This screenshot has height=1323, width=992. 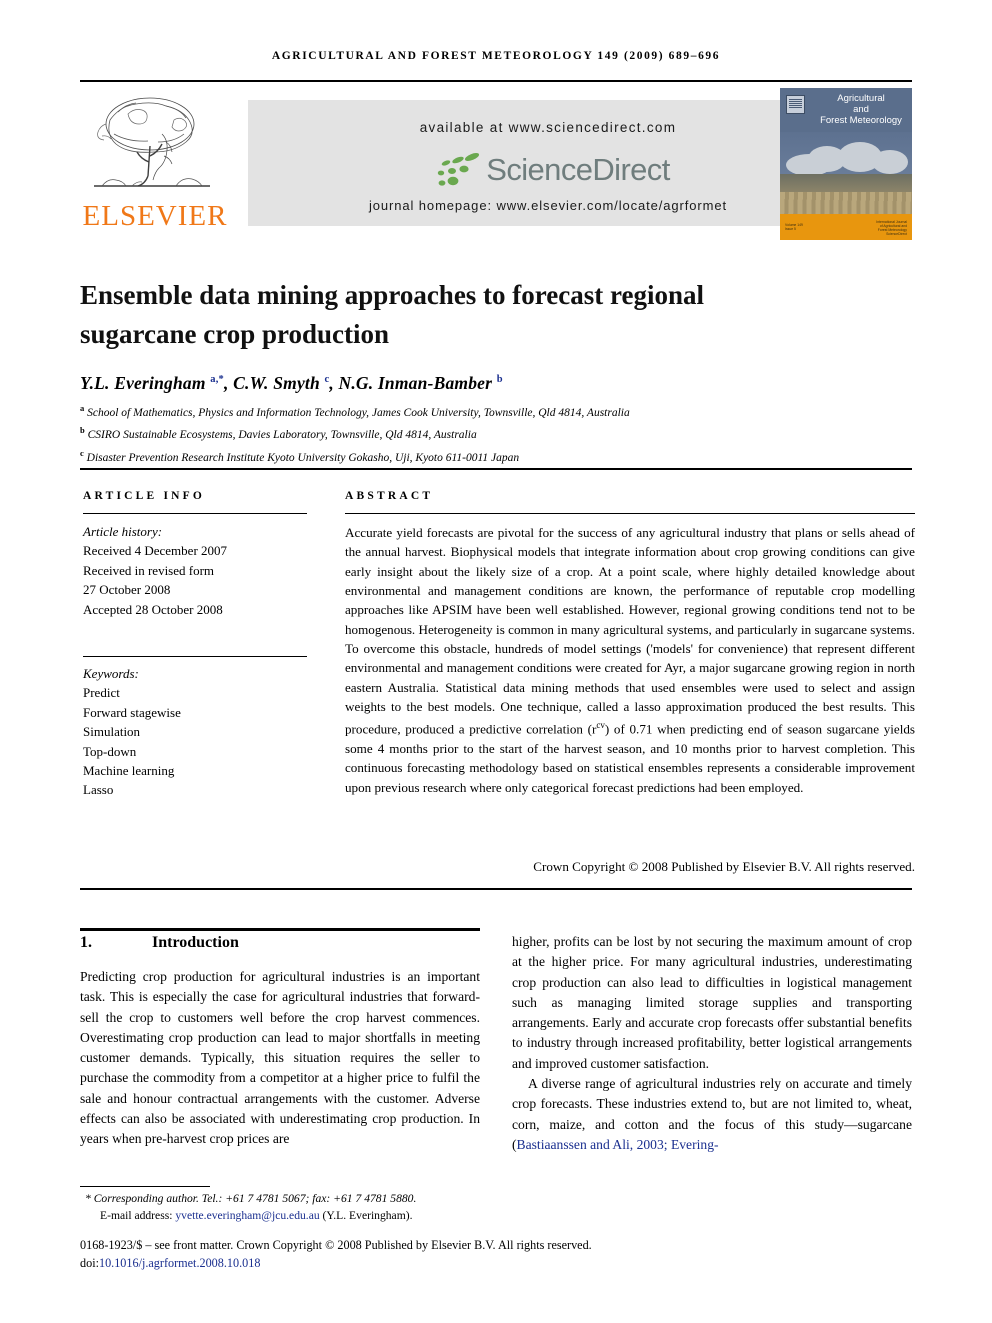 What do you see at coordinates (861, 98) in the screenshot?
I see `cover-title-line-1: Agricultural` at bounding box center [861, 98].